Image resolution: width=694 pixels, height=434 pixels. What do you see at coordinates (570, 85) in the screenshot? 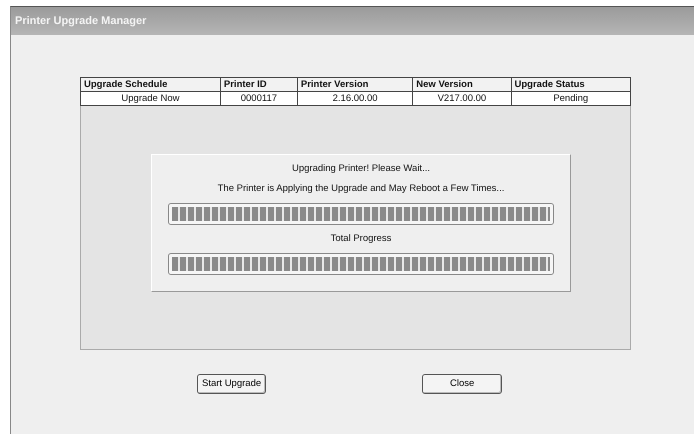
I see `column-header: Upgrade Status` at bounding box center [570, 85].